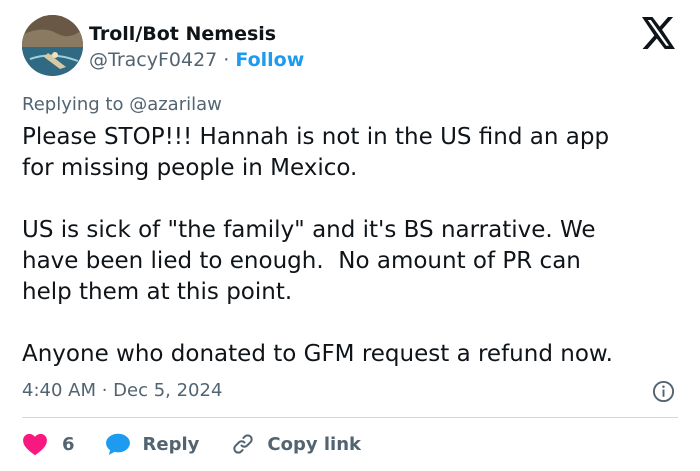 The height and width of the screenshot is (471, 700). I want to click on link-icon, so click(243, 444).